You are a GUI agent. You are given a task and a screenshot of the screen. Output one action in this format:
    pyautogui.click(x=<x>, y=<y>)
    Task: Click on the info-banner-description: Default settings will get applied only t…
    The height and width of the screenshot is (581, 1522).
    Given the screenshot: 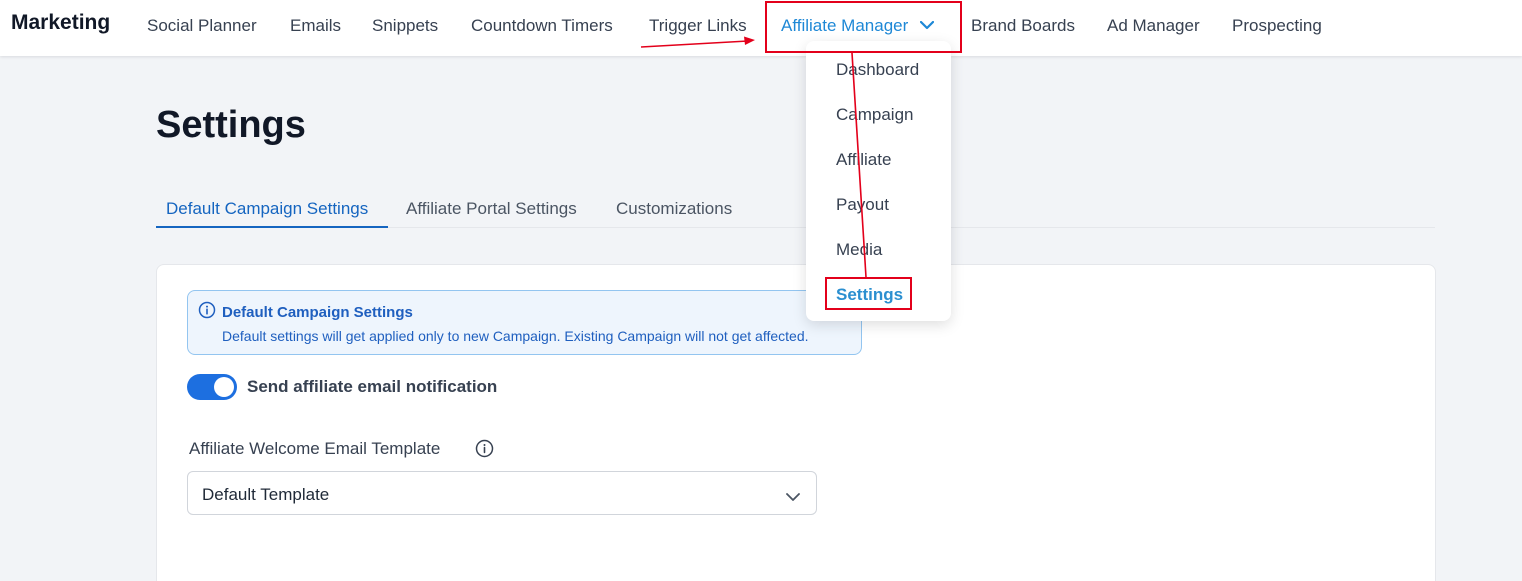 What is the action you would take?
    pyautogui.click(x=515, y=336)
    